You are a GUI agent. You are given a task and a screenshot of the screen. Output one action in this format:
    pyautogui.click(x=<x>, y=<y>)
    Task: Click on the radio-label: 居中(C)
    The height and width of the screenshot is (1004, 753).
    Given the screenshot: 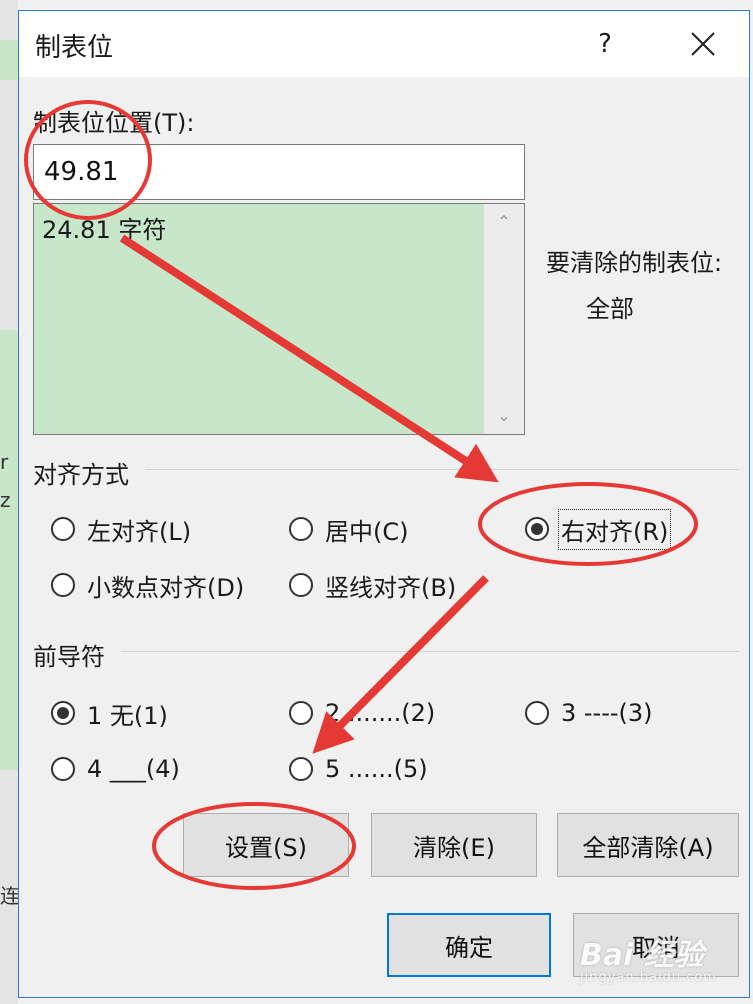 What is the action you would take?
    pyautogui.click(x=367, y=531)
    